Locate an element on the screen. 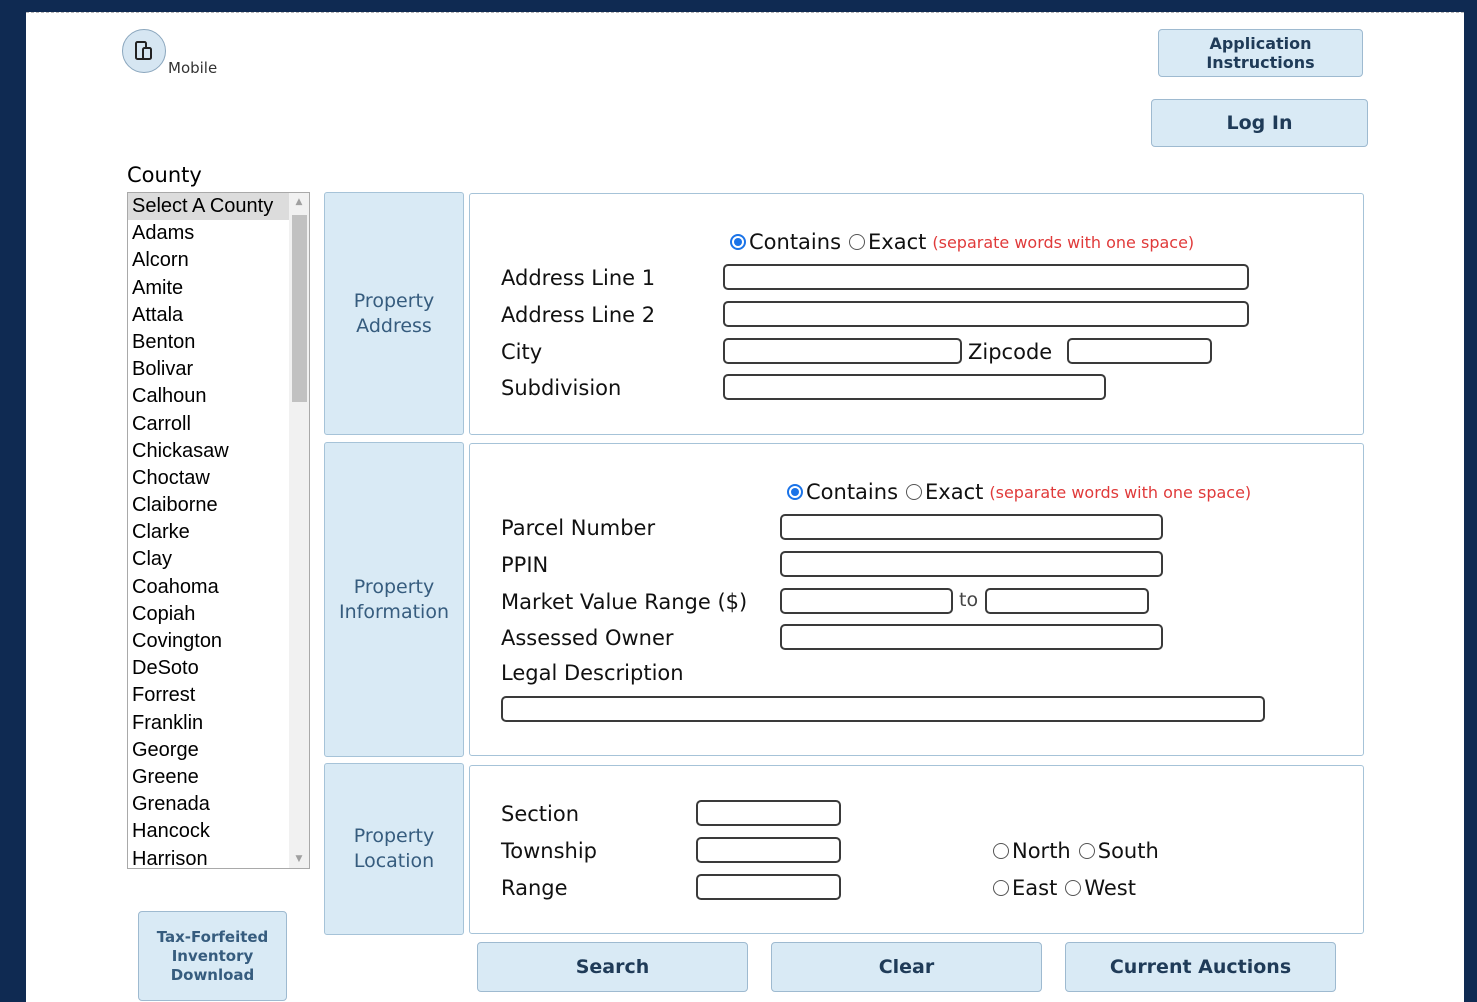 The image size is (1477, 1002). mobile-devices-icon is located at coordinates (143, 50).